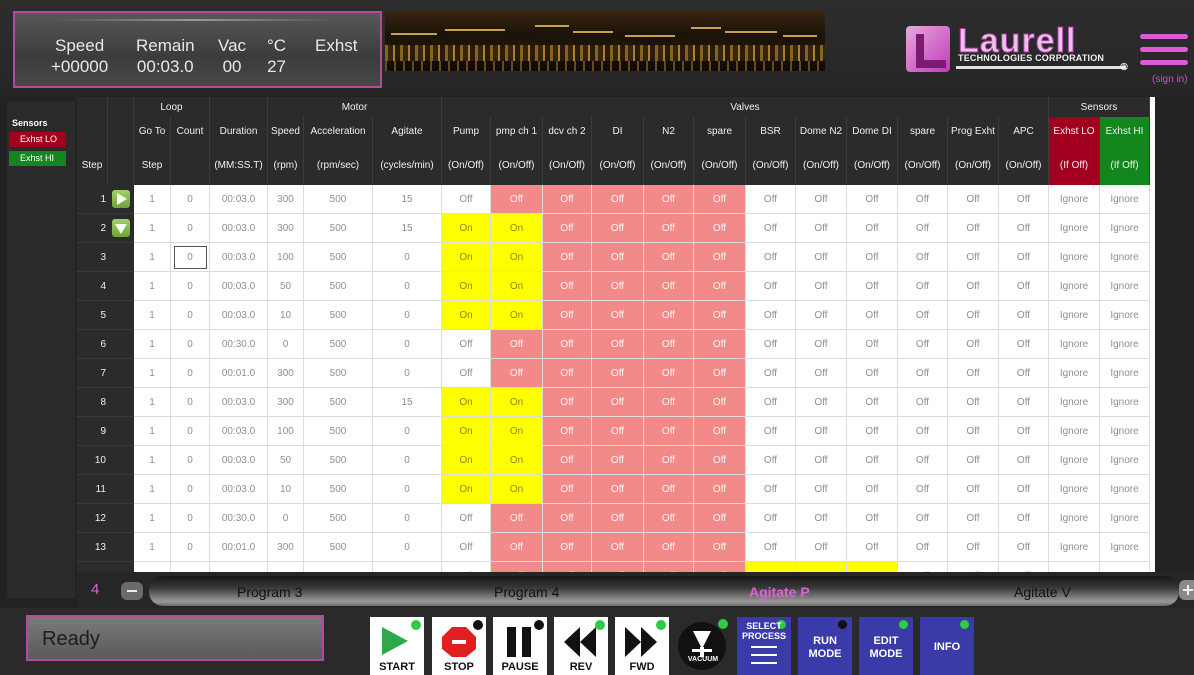 The width and height of the screenshot is (1194, 675). Describe the element at coordinates (407, 131) in the screenshot. I see `column-header: Agitate` at that location.